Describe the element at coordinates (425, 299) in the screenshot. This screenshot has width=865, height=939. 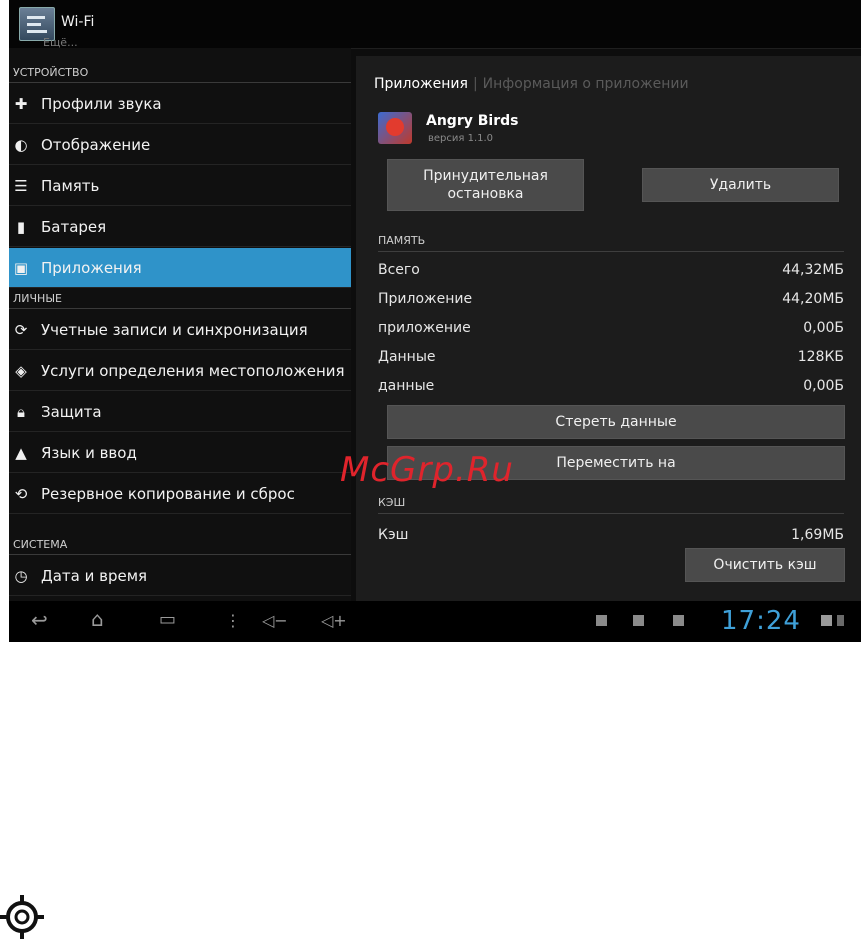
I see `row-label: Приложение` at that location.